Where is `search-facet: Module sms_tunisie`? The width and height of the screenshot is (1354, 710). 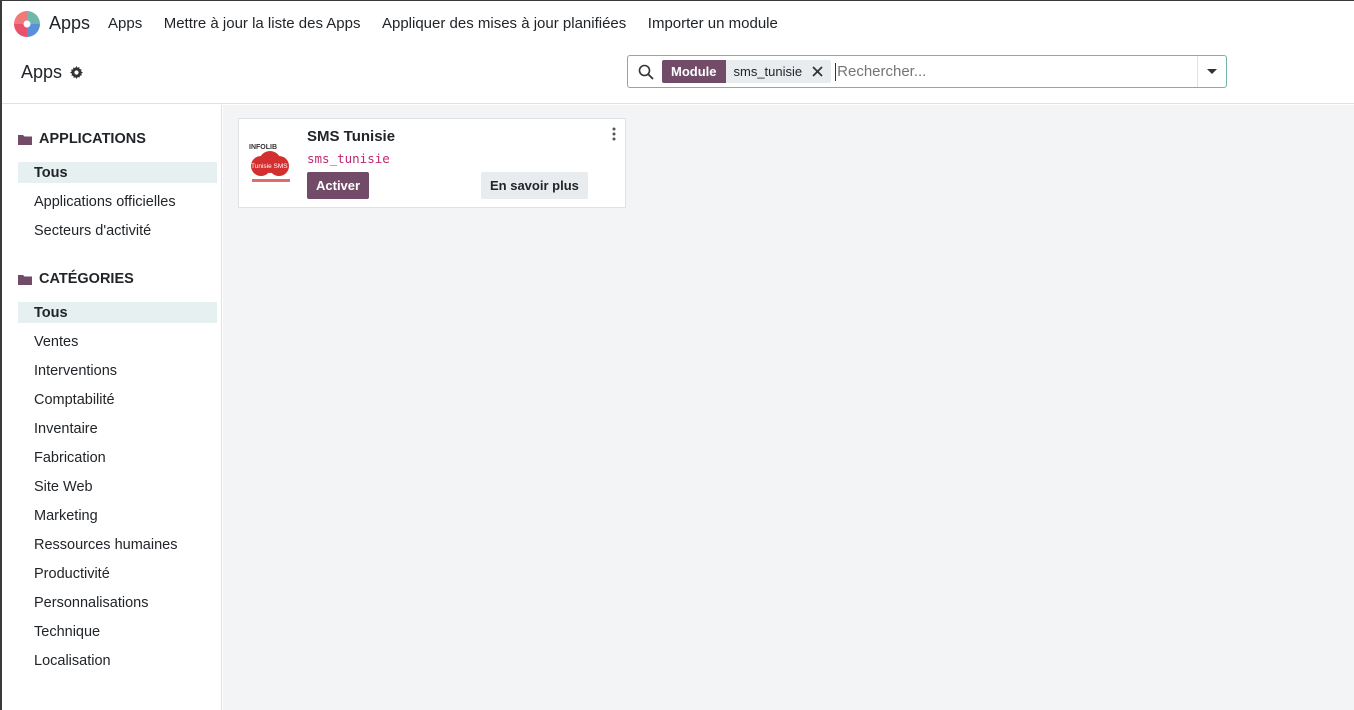 search-facet: Module sms_tunisie is located at coordinates (747, 71).